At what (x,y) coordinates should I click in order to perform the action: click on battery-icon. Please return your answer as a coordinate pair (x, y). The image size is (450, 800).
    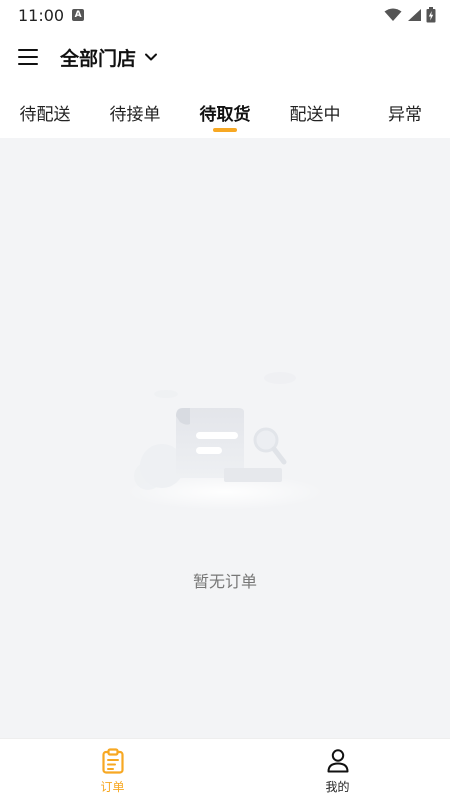
    Looking at the image, I should click on (431, 15).